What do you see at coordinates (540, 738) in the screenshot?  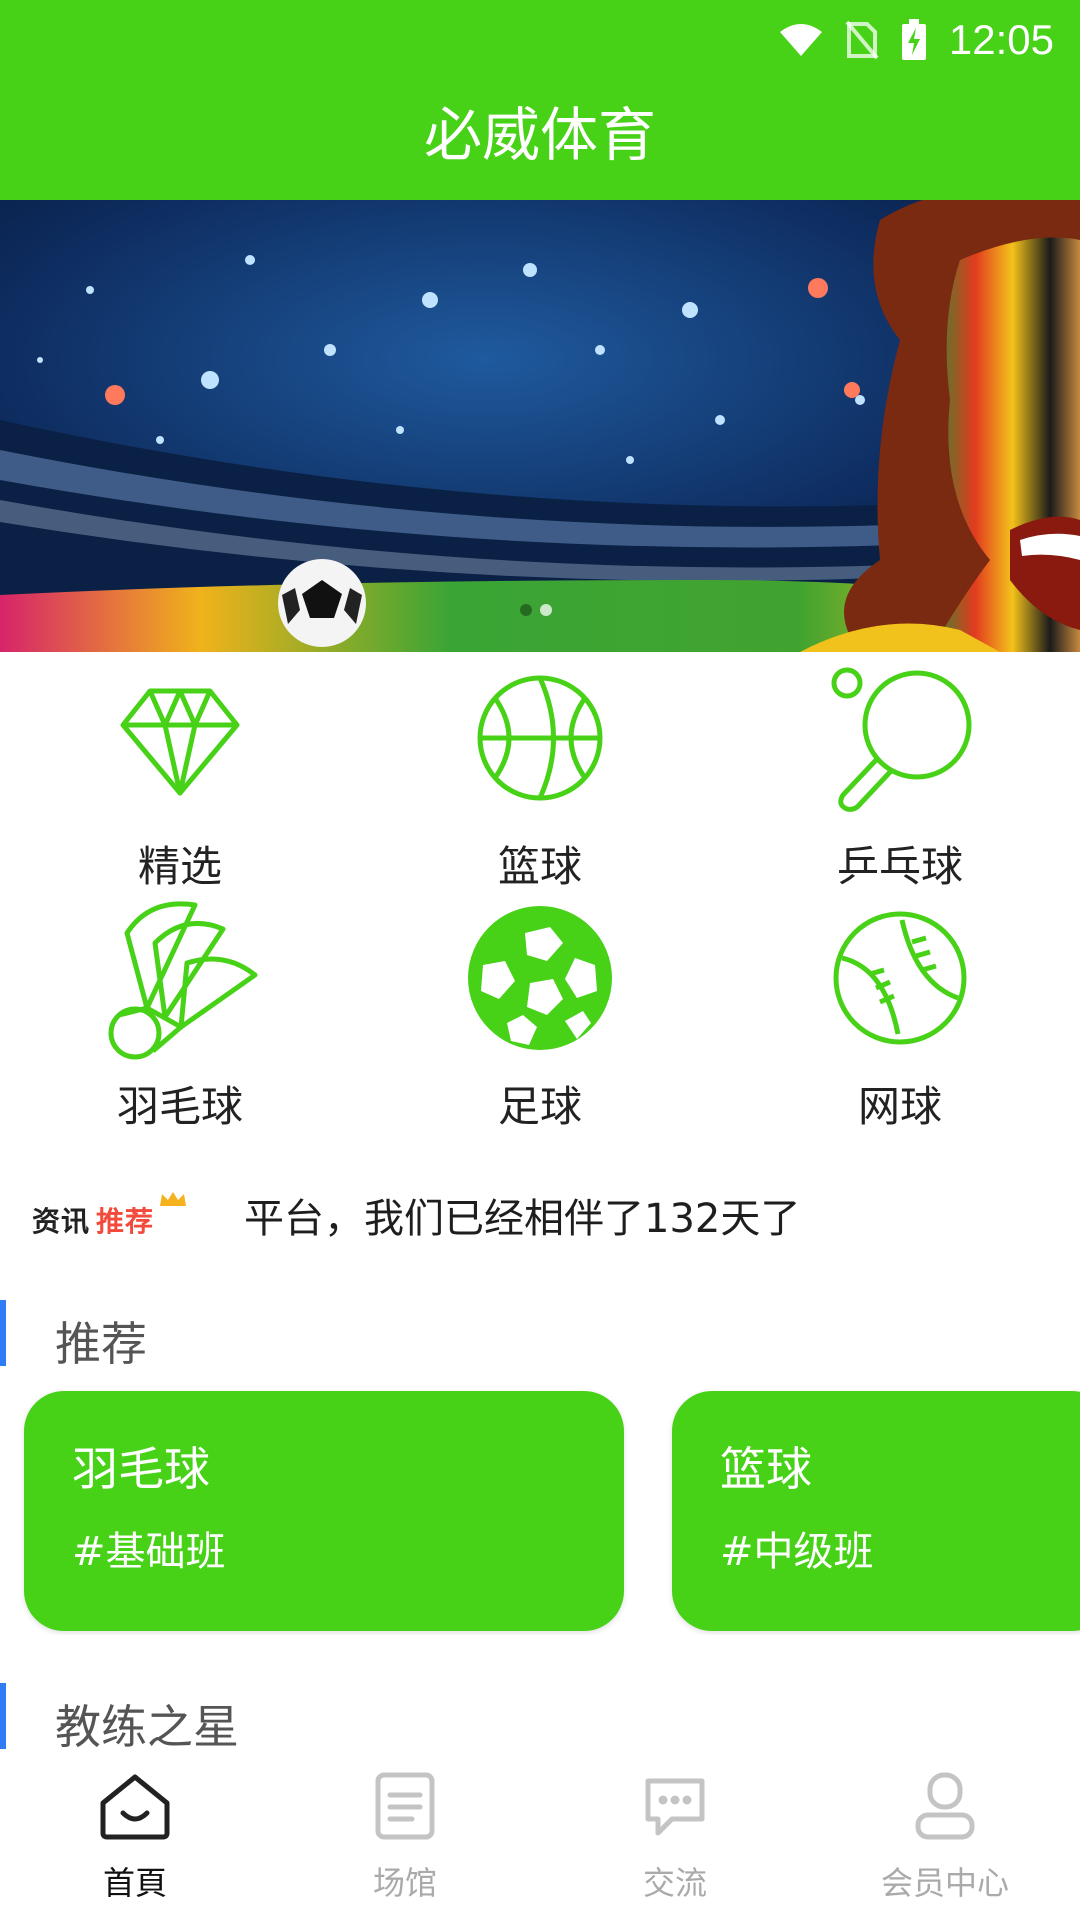 I see `basketball-icon` at bounding box center [540, 738].